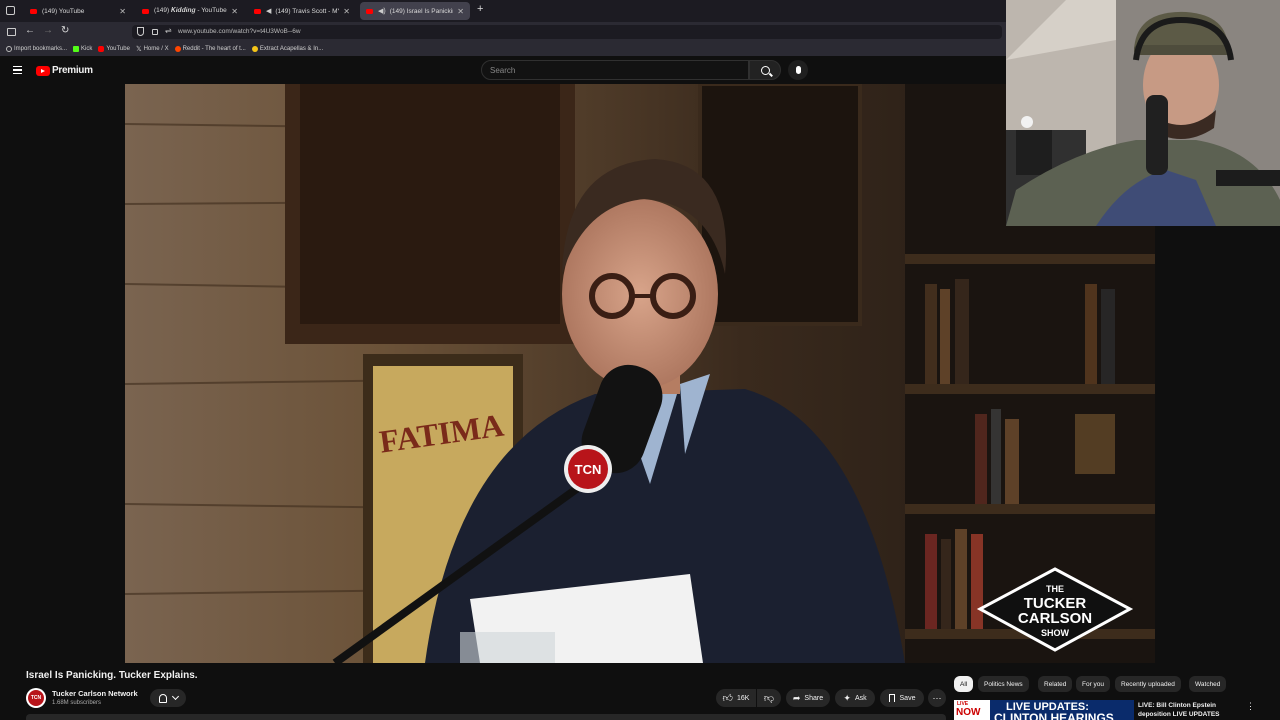 The image size is (1280, 720). What do you see at coordinates (796, 697) in the screenshot?
I see `share-icon: ➦` at bounding box center [796, 697].